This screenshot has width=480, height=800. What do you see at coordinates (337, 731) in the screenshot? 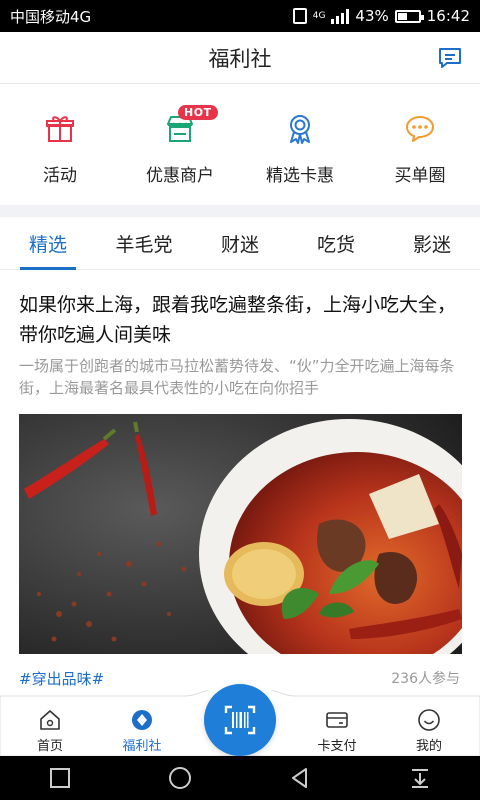
I see `tab-card-pay: 卡支付` at bounding box center [337, 731].